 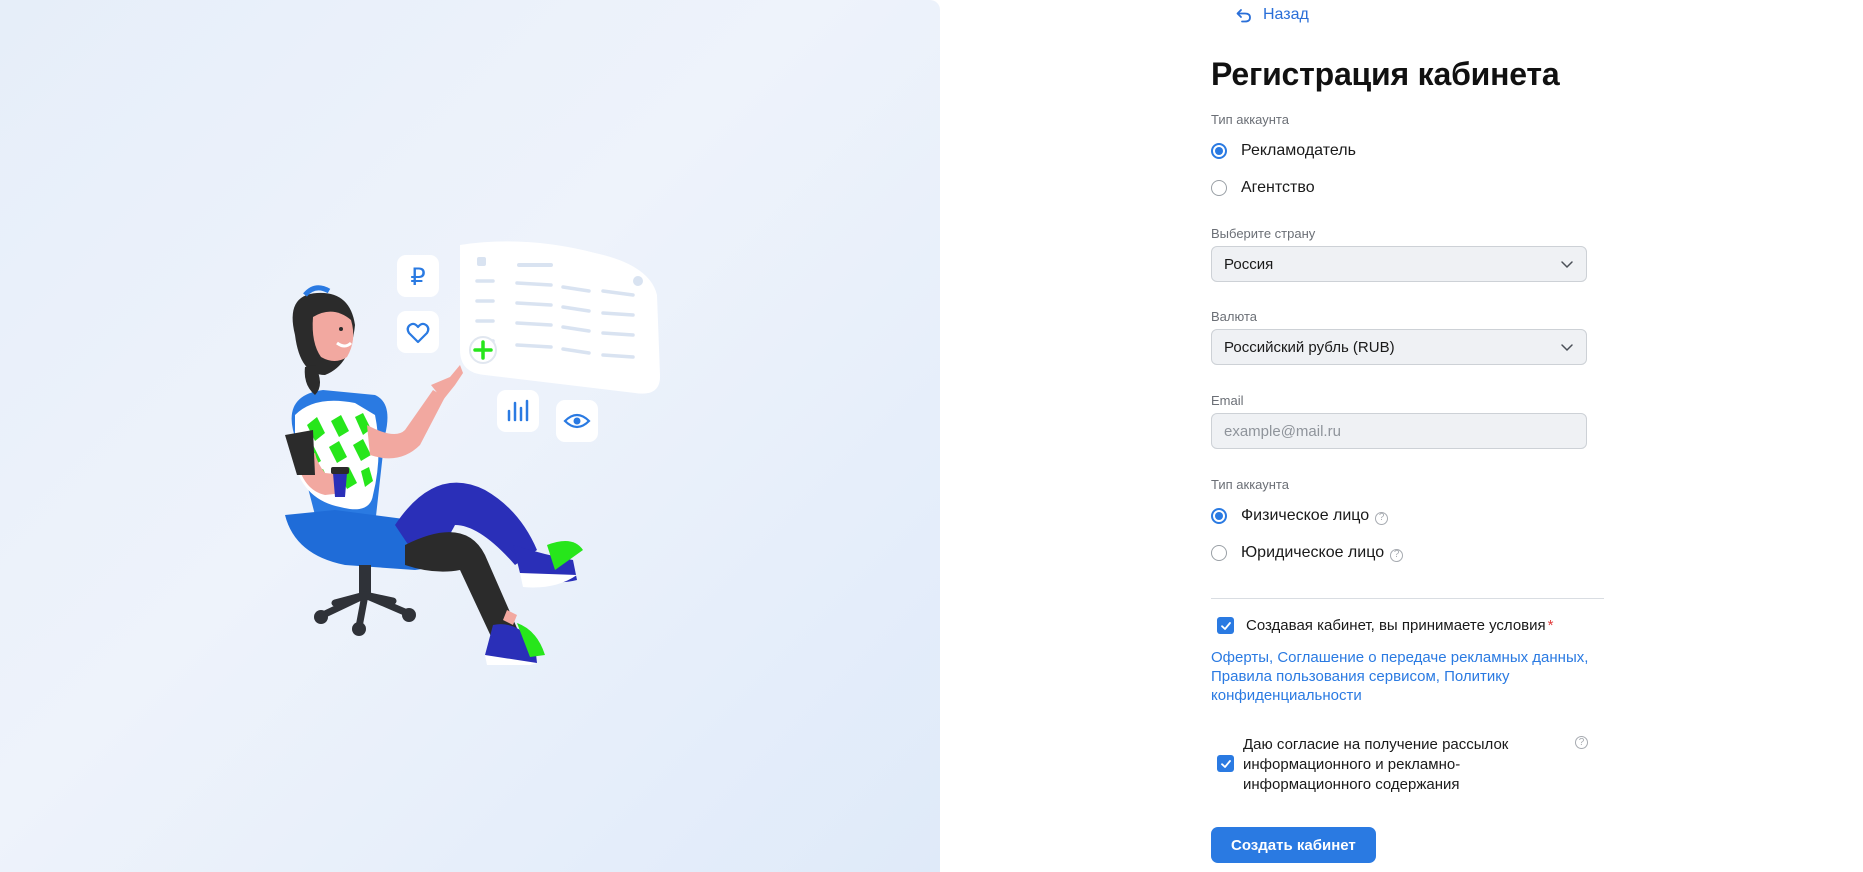 What do you see at coordinates (1293, 845) in the screenshot?
I see `create-cabinet-button: Создать кабинет` at bounding box center [1293, 845].